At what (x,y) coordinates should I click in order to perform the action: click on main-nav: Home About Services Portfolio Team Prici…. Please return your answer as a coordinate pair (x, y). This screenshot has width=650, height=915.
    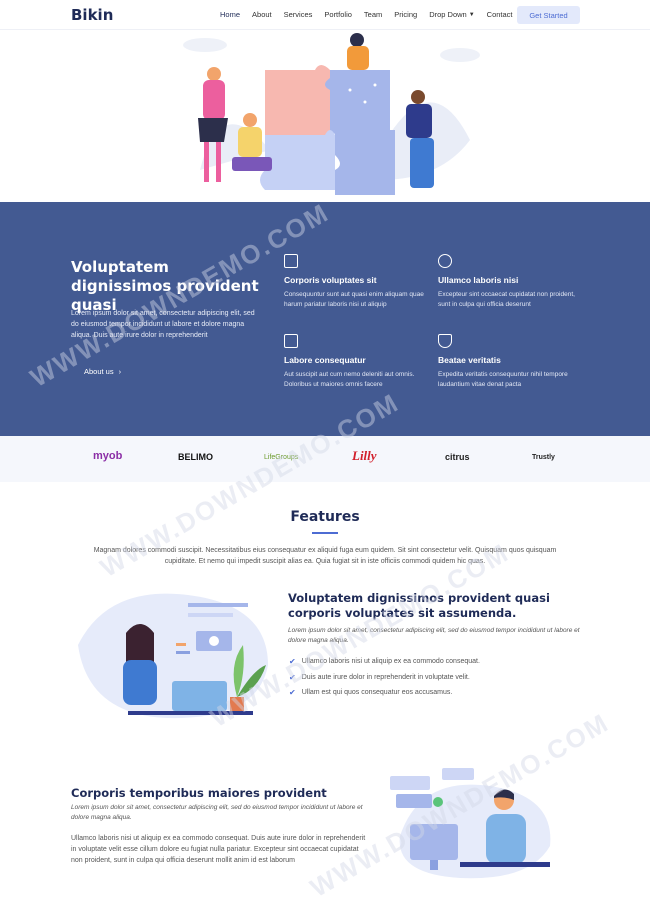
    Looking at the image, I should click on (372, 14).